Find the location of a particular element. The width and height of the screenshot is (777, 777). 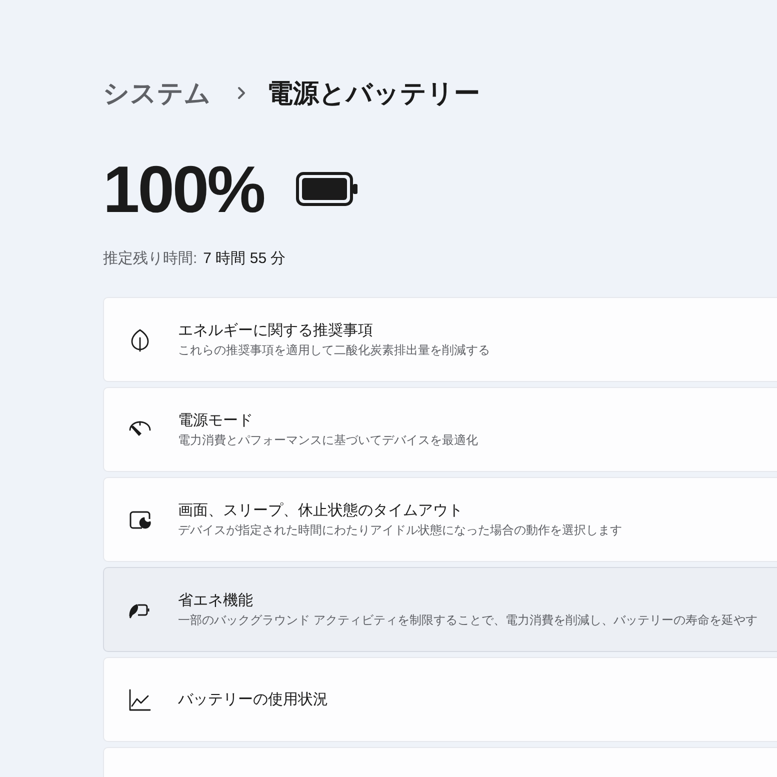

settings-card: 画面、スリープ、休止状態のタイムアウト デバイスが指定された時間にわたりアイドル状態になった場合の動作を選択します is located at coordinates (440, 519).